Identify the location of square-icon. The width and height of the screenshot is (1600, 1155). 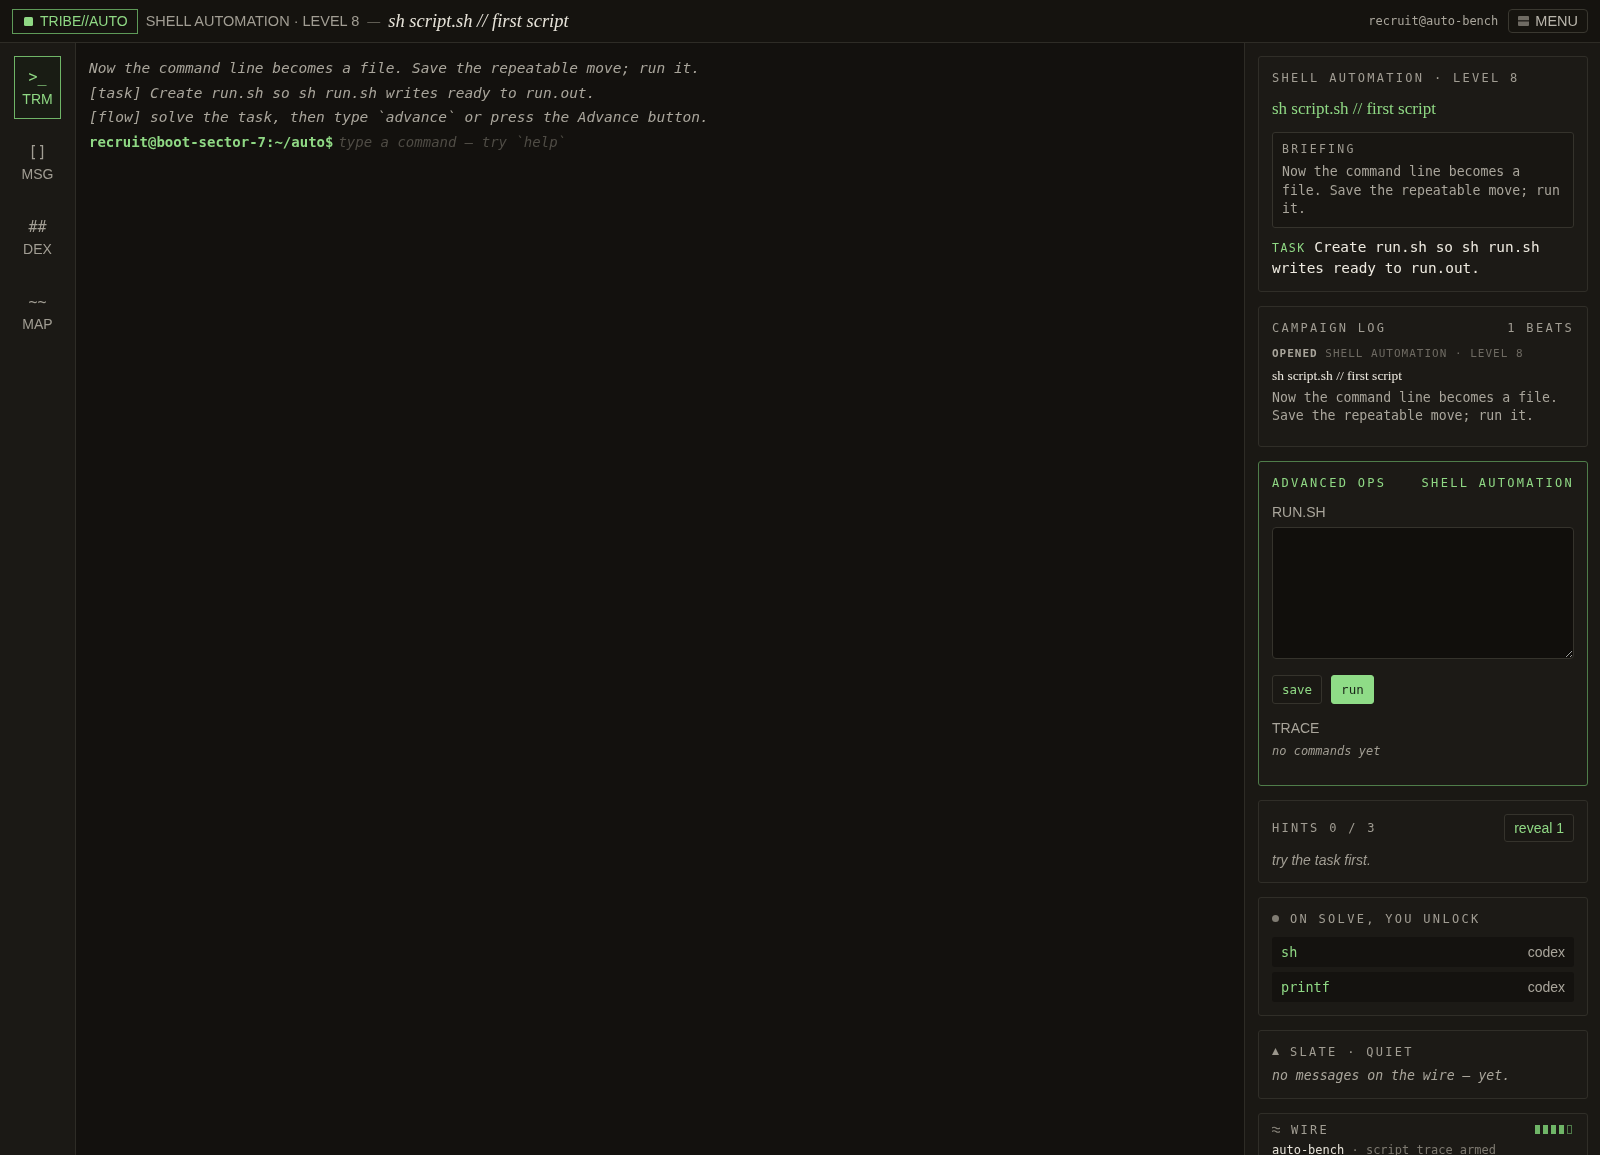
(28, 21).